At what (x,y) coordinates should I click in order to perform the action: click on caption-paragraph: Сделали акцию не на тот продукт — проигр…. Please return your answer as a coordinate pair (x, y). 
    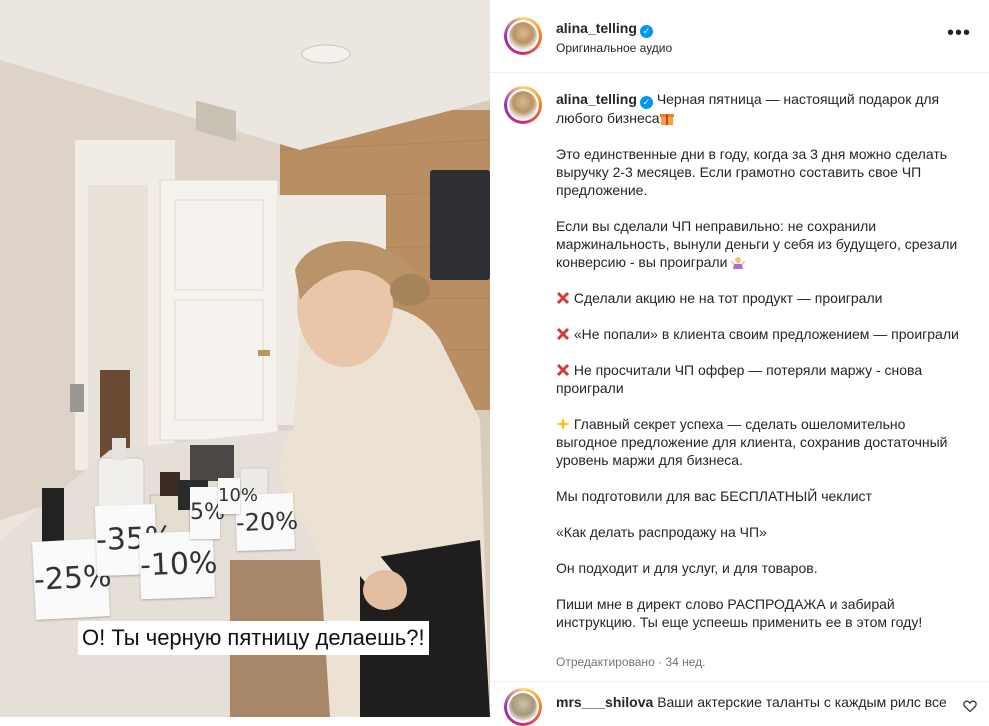
    Looking at the image, I should click on (761, 298).